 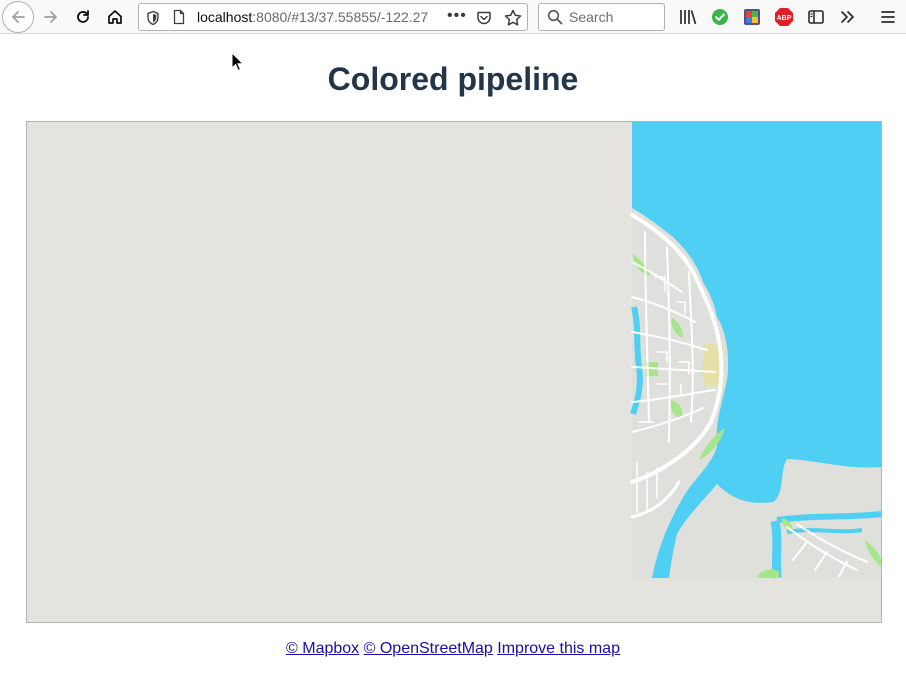 I want to click on svg-text: ABP, so click(x=784, y=18).